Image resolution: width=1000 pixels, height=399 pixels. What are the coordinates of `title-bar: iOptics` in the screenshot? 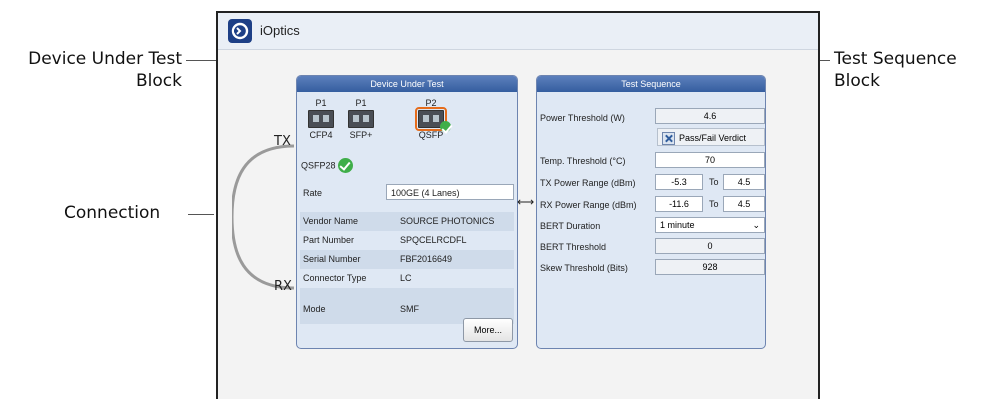 It's located at (518, 31).